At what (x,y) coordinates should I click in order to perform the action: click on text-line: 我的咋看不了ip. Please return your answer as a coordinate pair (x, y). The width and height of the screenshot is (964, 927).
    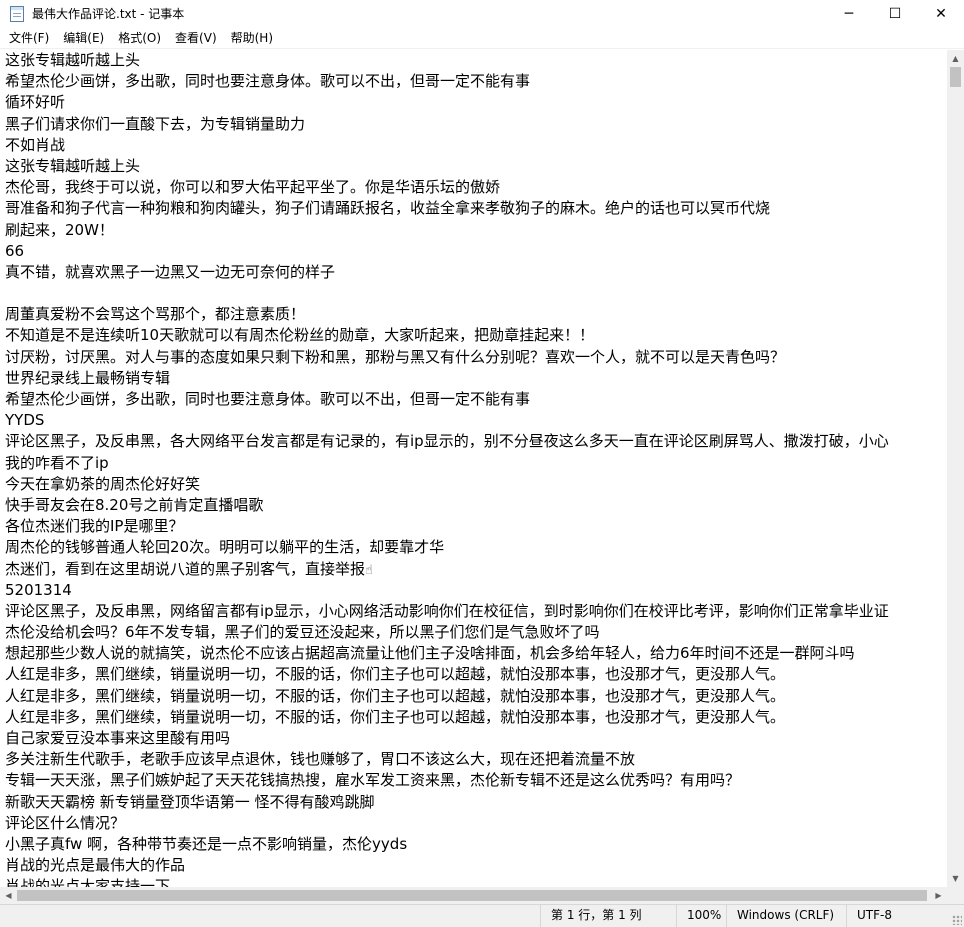
    Looking at the image, I should click on (57, 462).